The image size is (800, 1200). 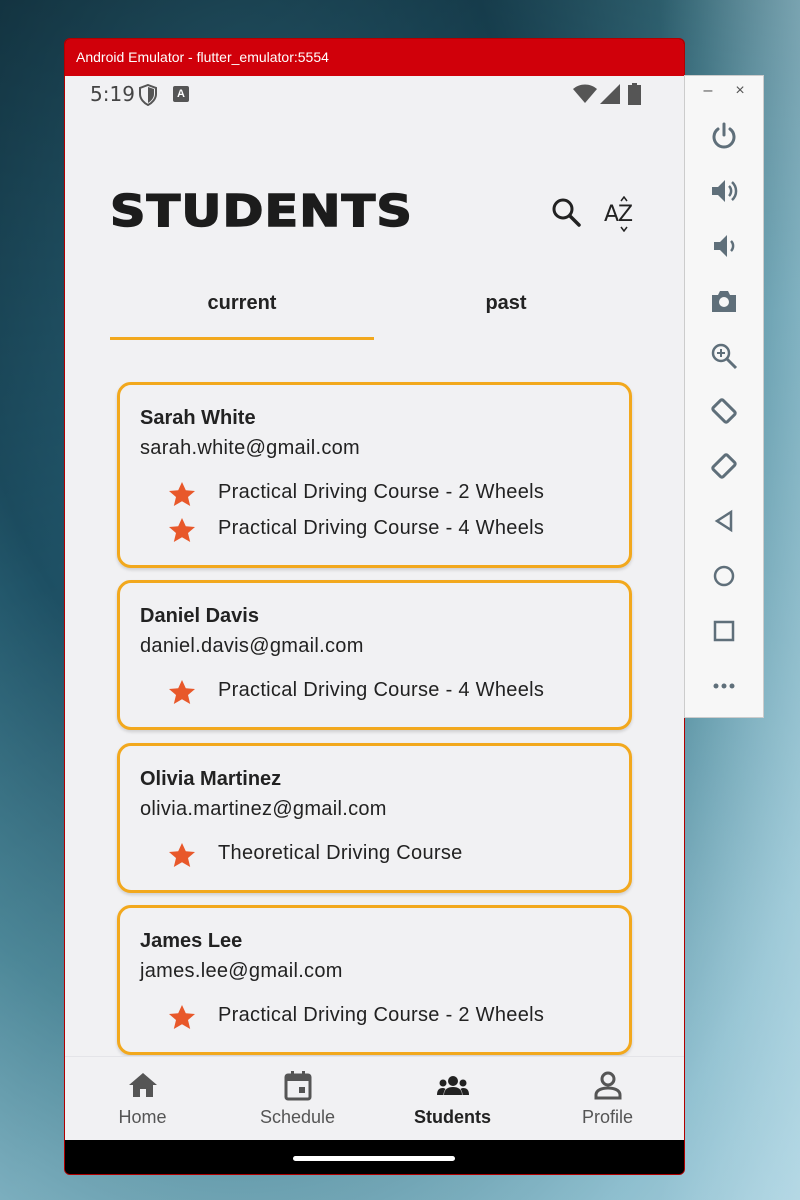 I want to click on camera-icon, so click(x=724, y=301).